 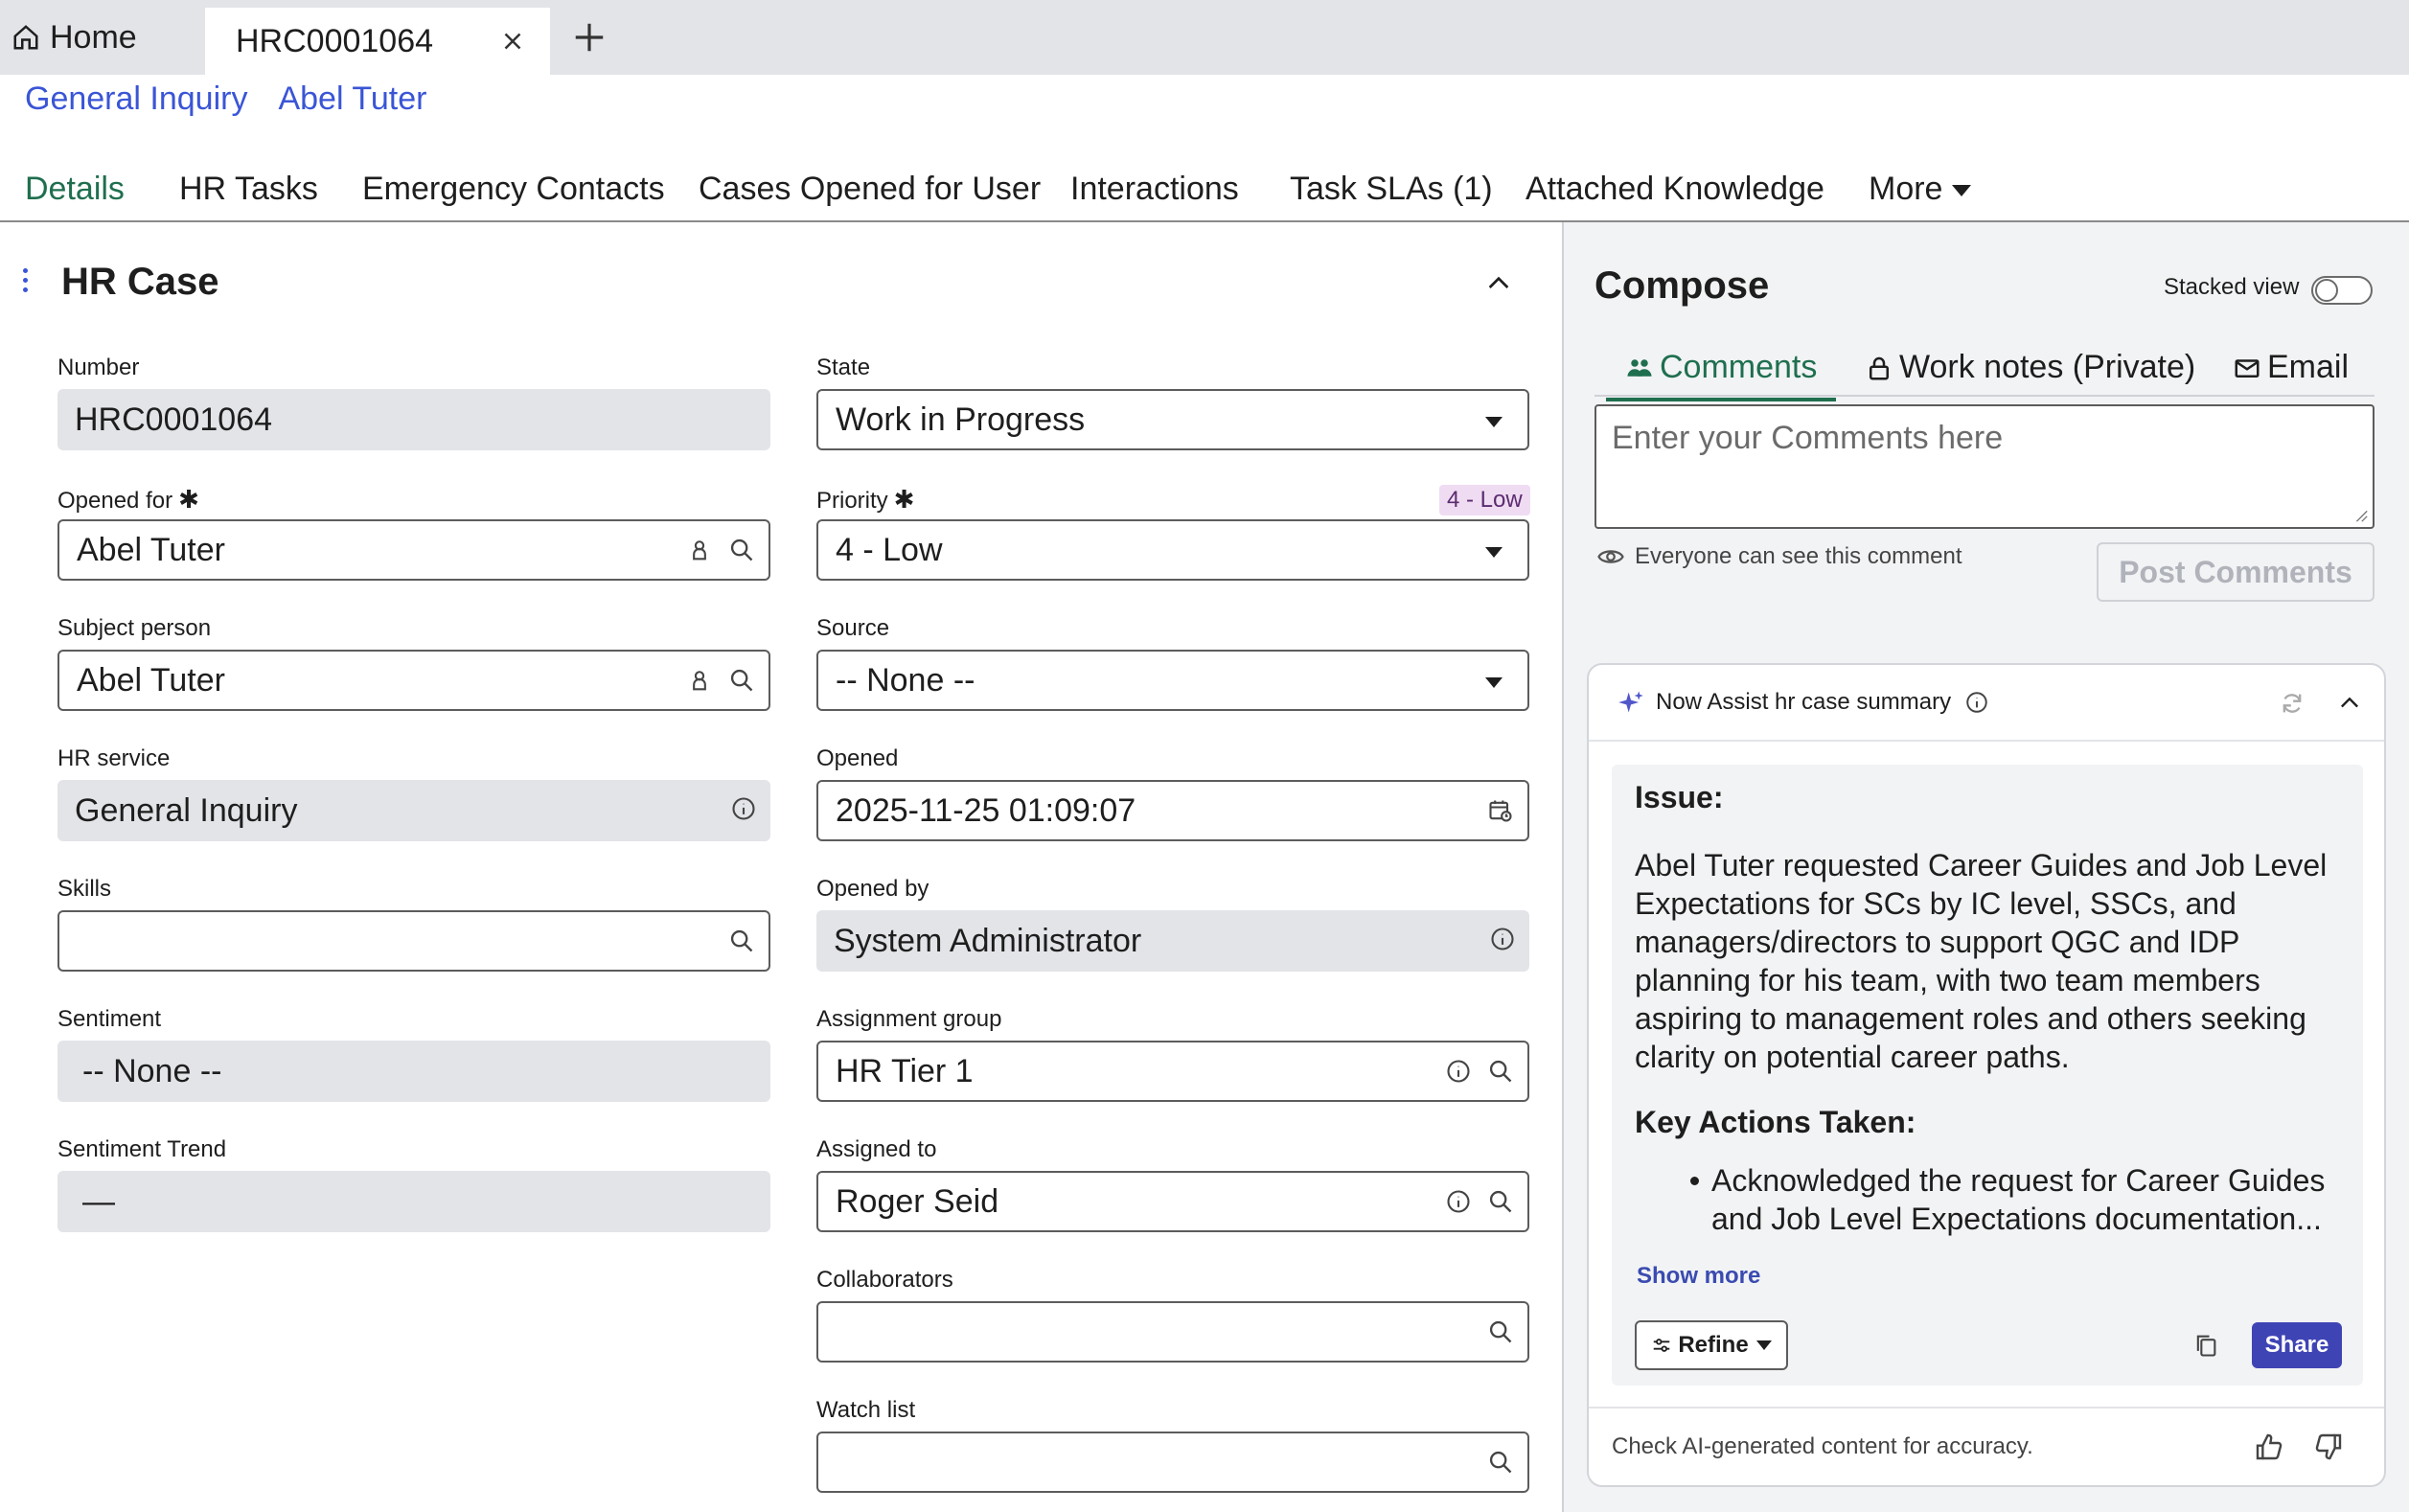 I want to click on assignment-group-field: HR Tier 1, so click(x=1172, y=1071).